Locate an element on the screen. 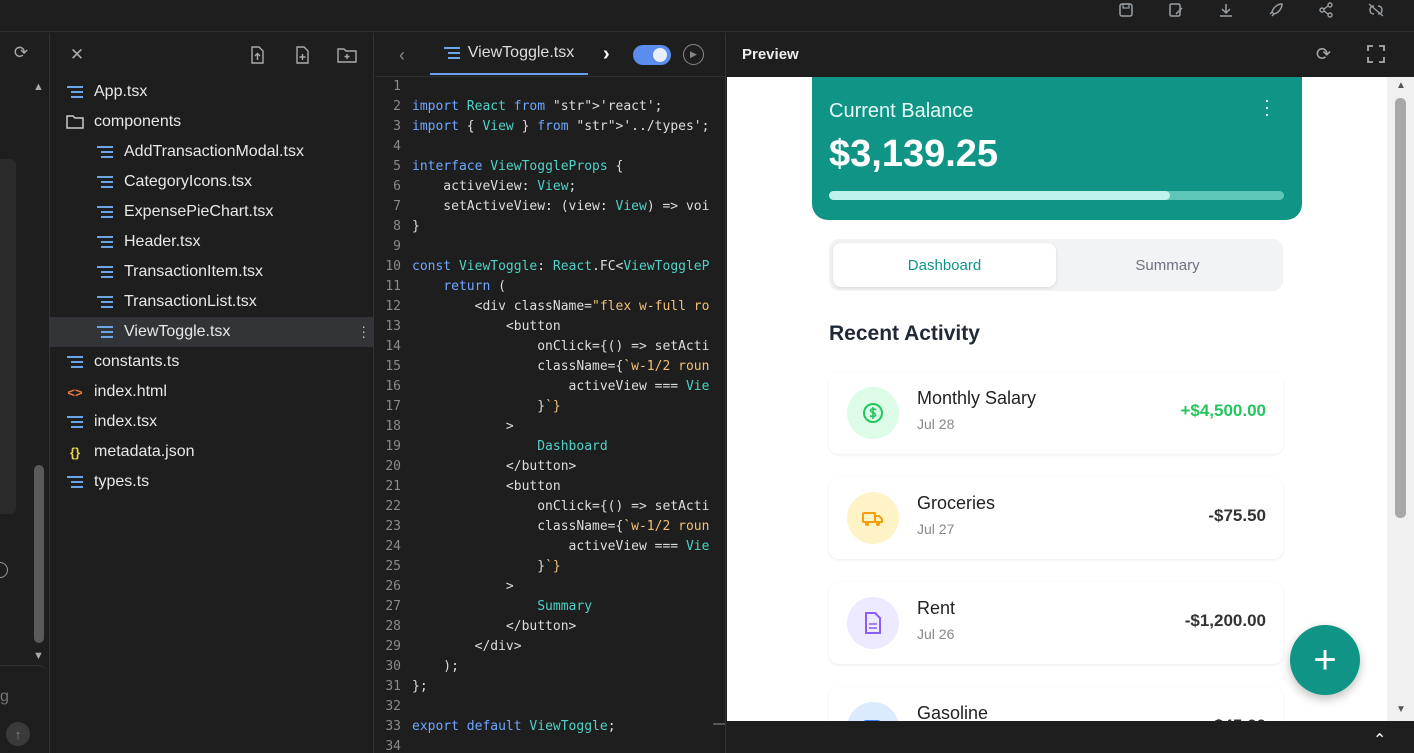 Image resolution: width=1414 pixels, height=753 pixels. link-off-icon is located at coordinates (1376, 10).